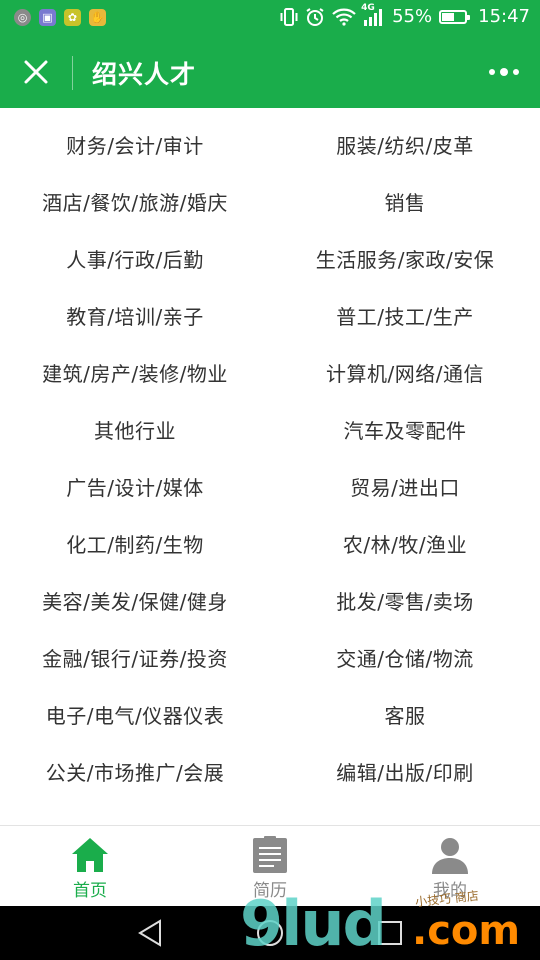  What do you see at coordinates (135, 616) in the screenshot?
I see `category-item: 美容/美发/保健/健身` at bounding box center [135, 616].